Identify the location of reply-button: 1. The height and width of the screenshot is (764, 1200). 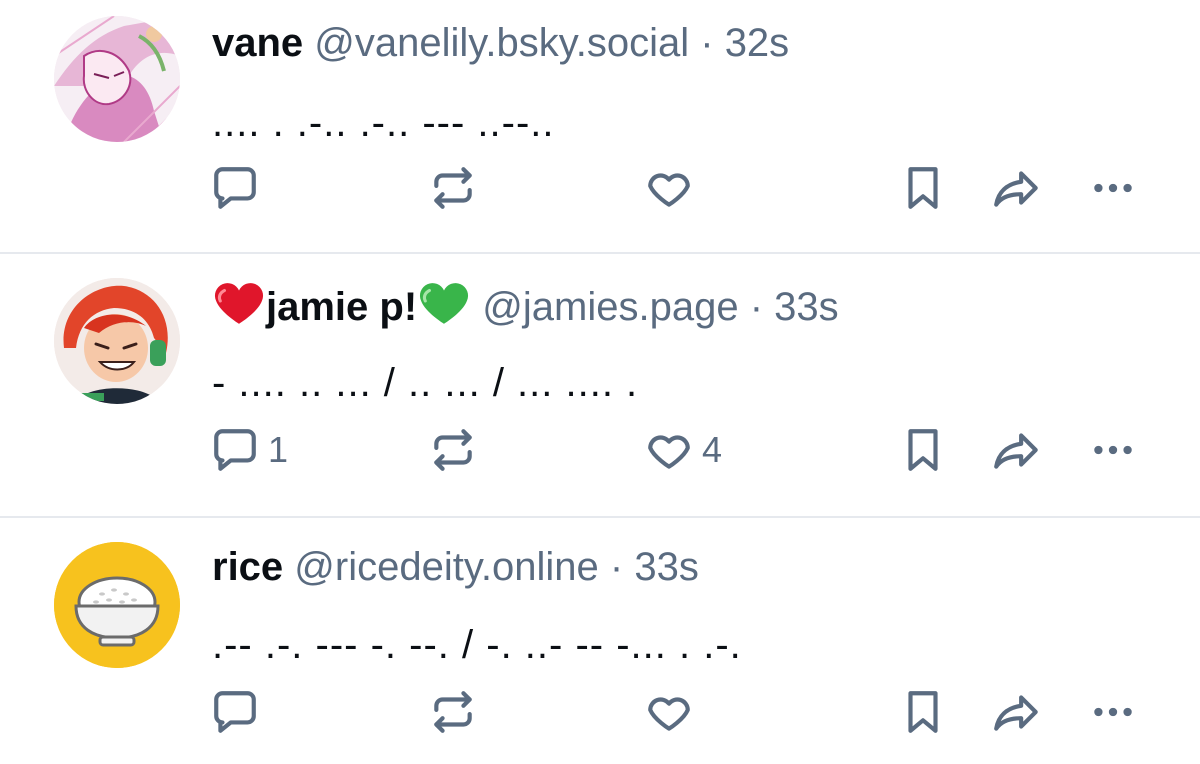
(249, 450).